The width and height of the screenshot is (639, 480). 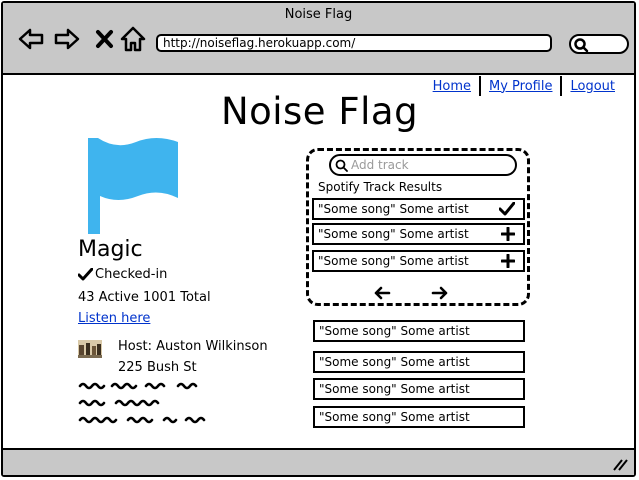 I want to click on venue-address: 225 Bush St, so click(x=157, y=367).